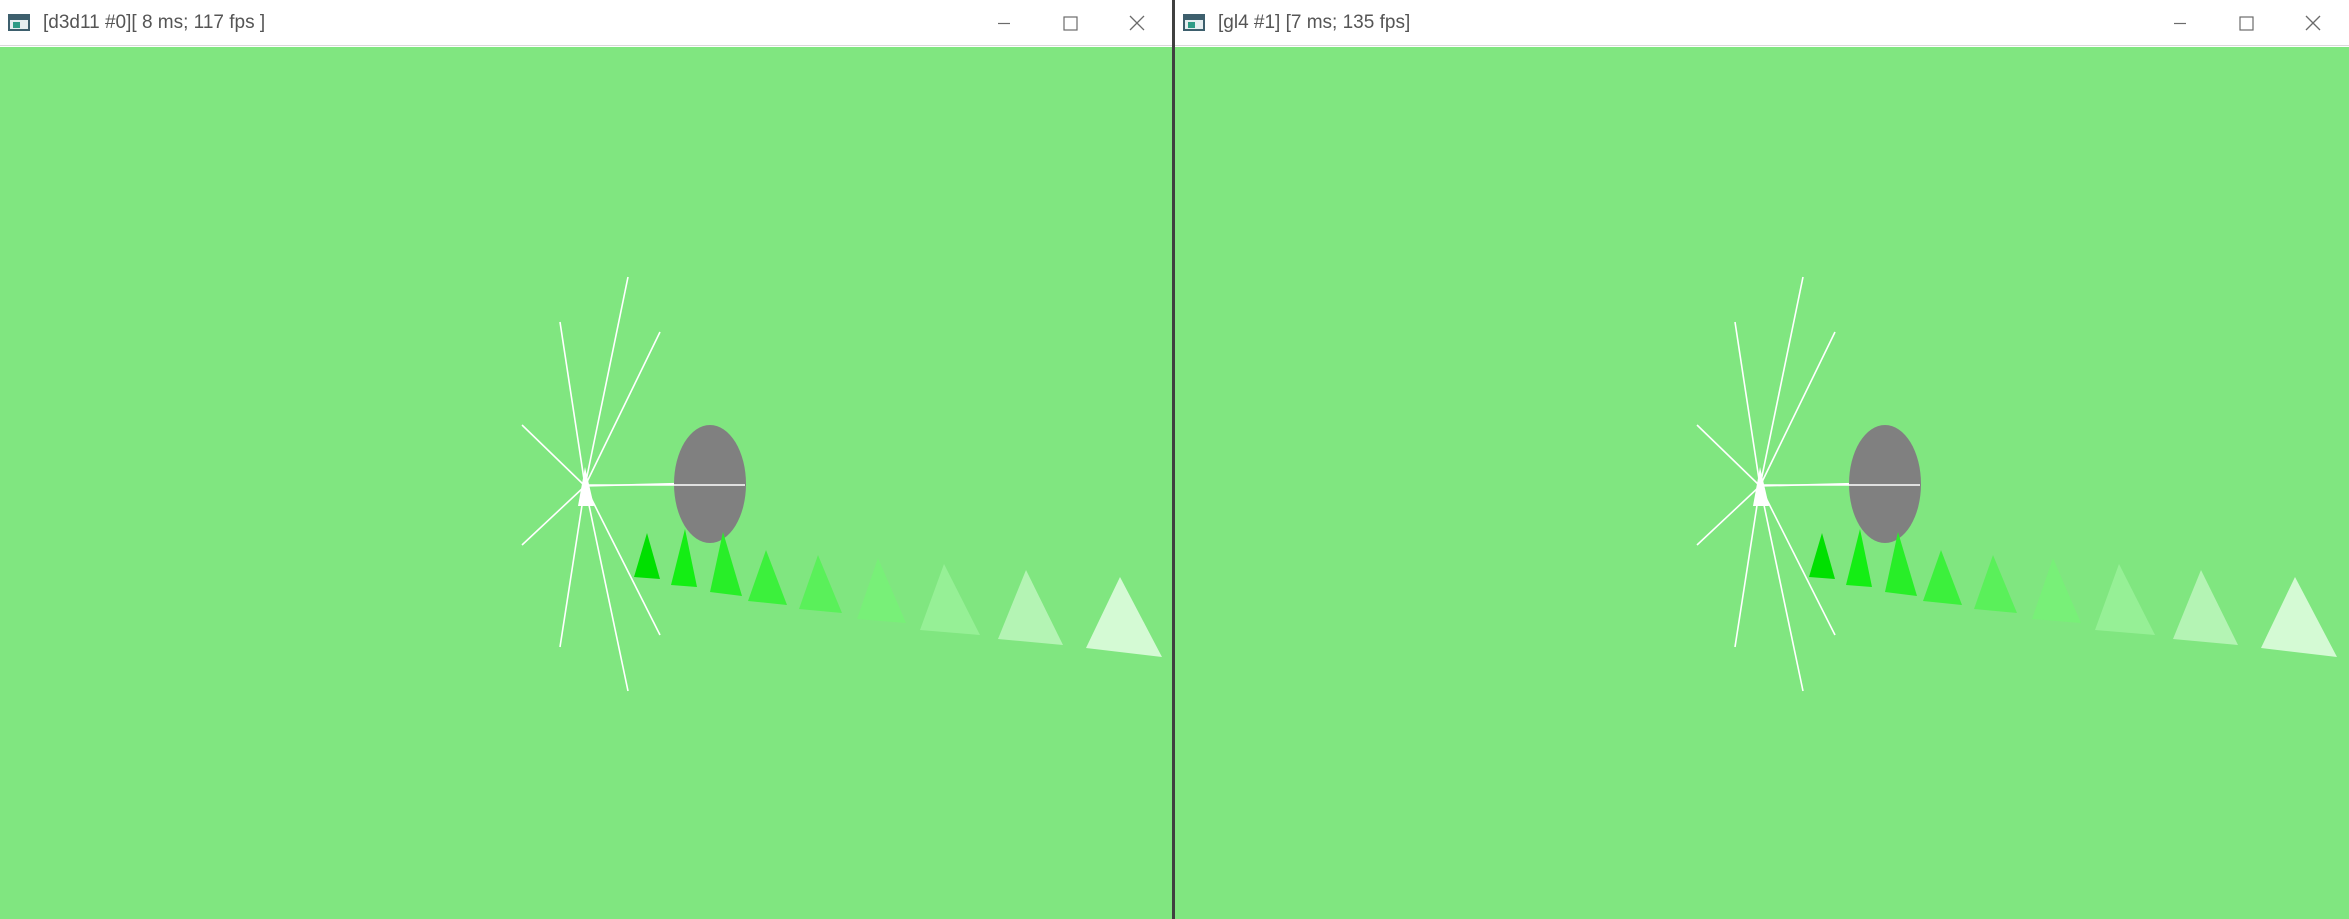 The width and height of the screenshot is (2349, 919). Describe the element at coordinates (1314, 22) in the screenshot. I see `window-title: [gl4 #1] [7 ms; 135 fps]` at that location.